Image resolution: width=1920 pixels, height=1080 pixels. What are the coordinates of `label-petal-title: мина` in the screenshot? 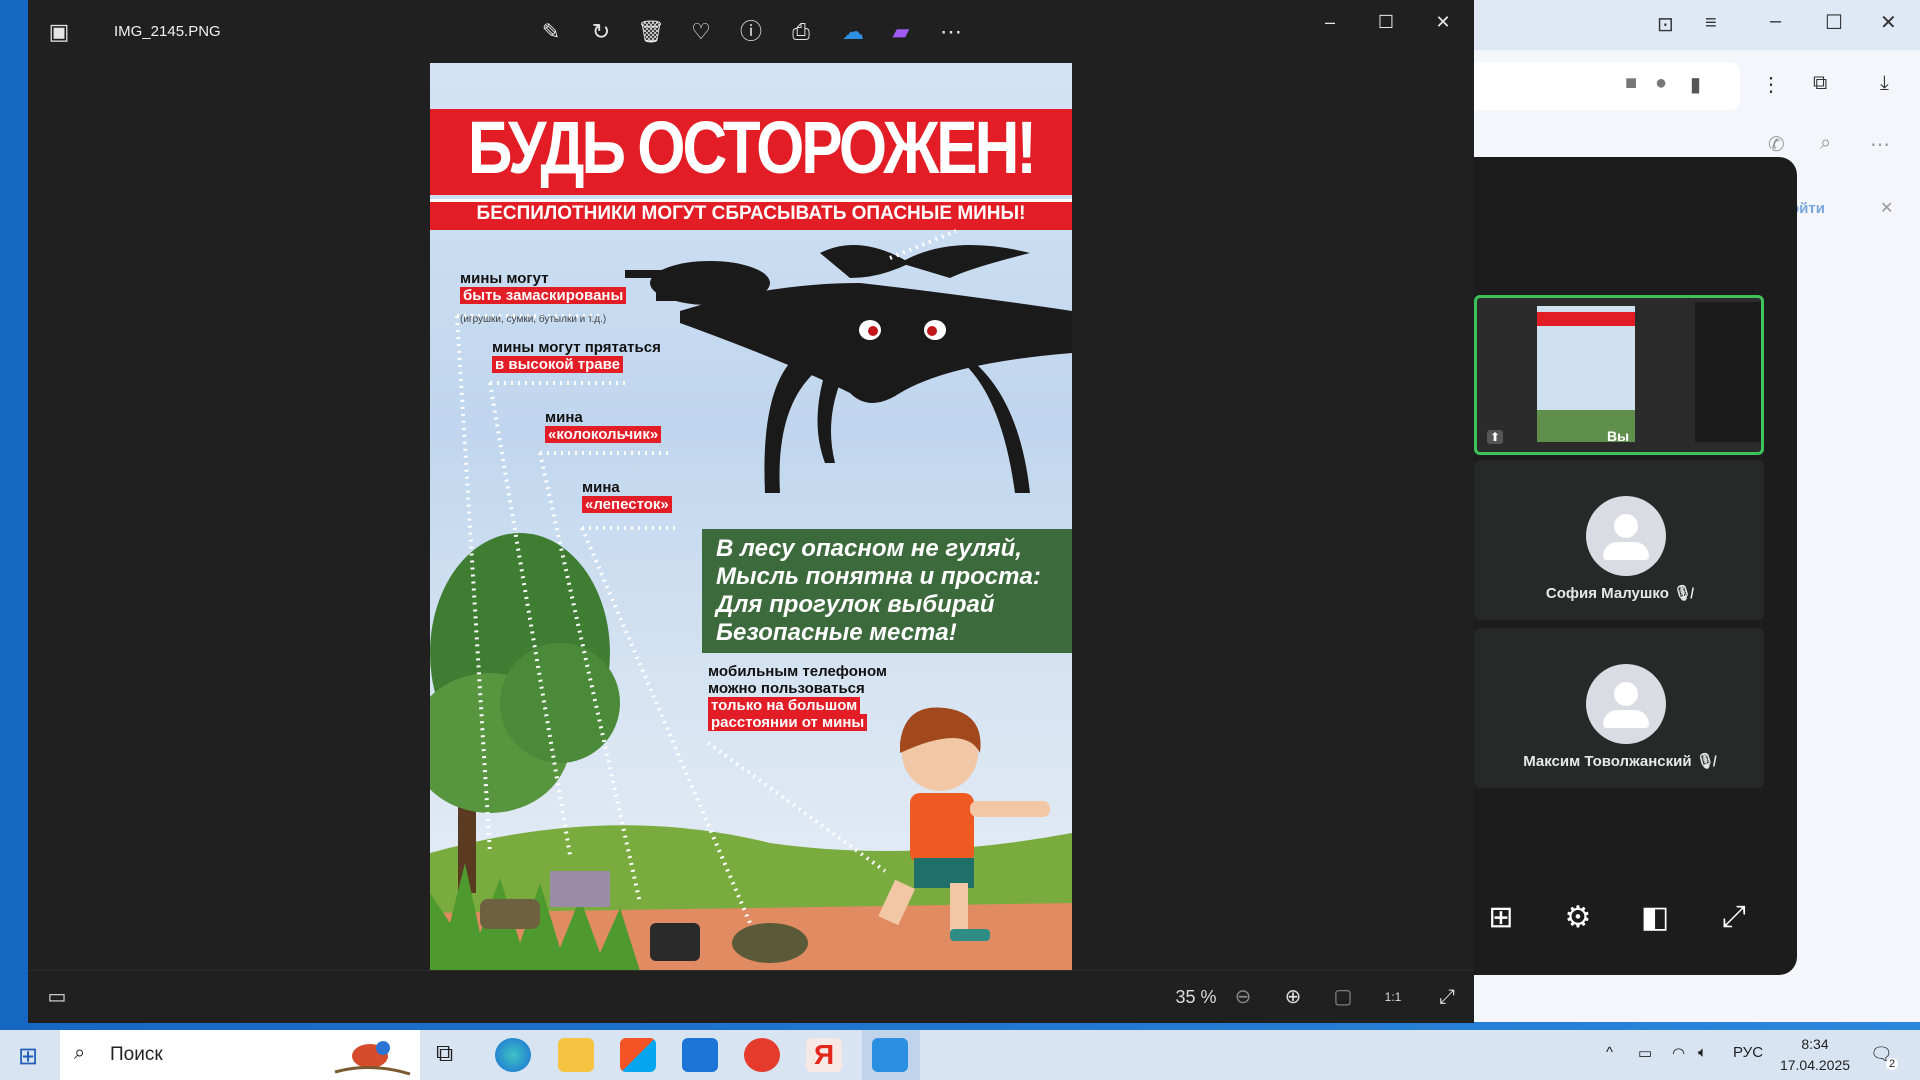 It's located at (601, 487).